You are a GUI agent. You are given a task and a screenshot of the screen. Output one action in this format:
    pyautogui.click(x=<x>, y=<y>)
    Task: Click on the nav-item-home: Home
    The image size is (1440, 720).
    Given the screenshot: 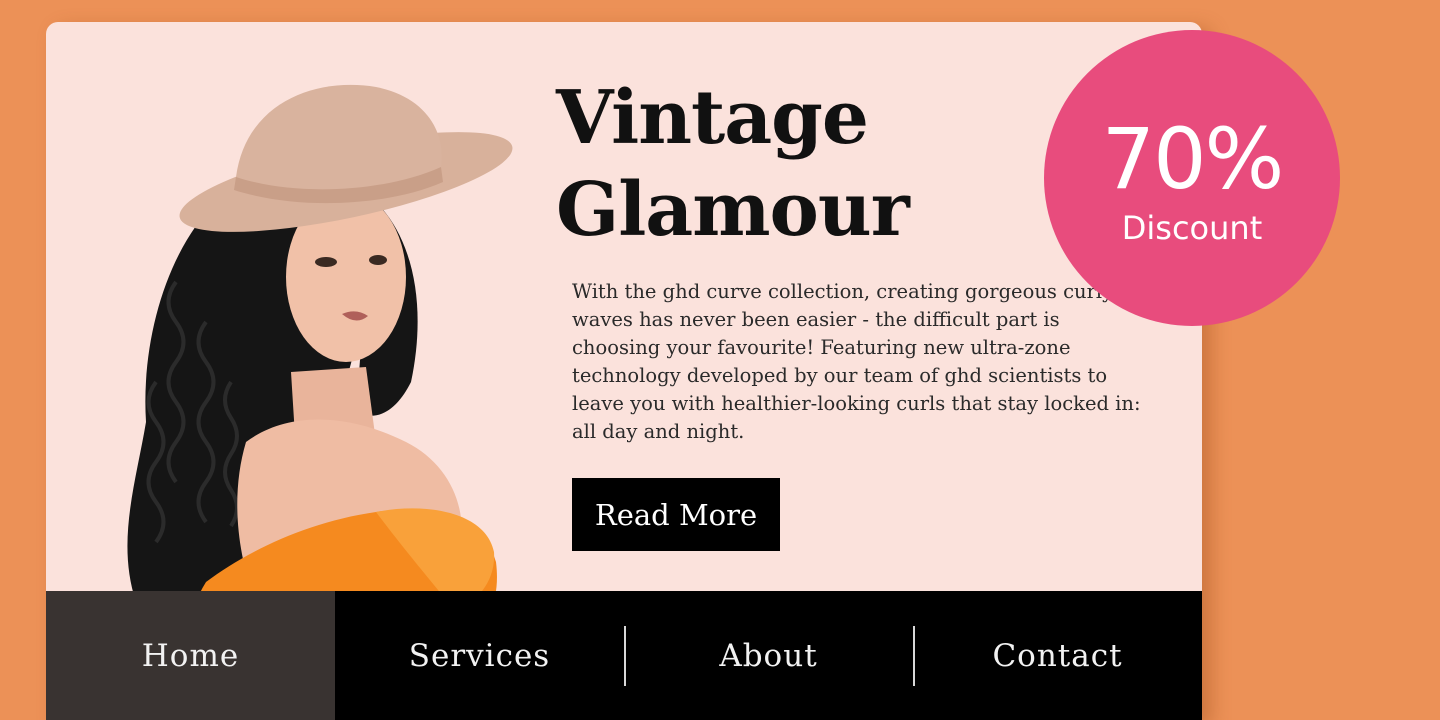 What is the action you would take?
    pyautogui.click(x=190, y=655)
    